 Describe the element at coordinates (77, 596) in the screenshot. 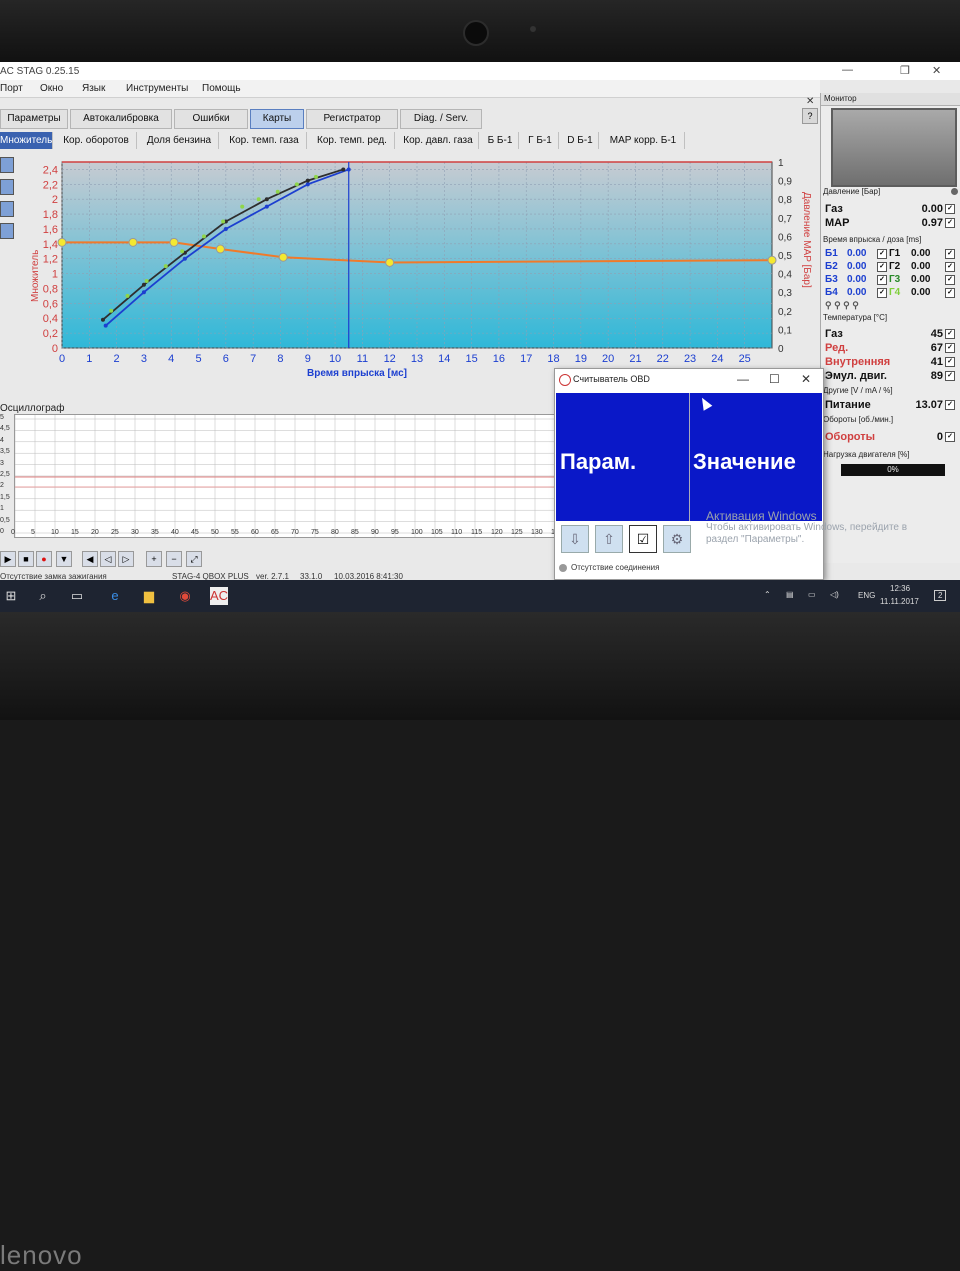

I see `task-view-icon: ▭` at that location.